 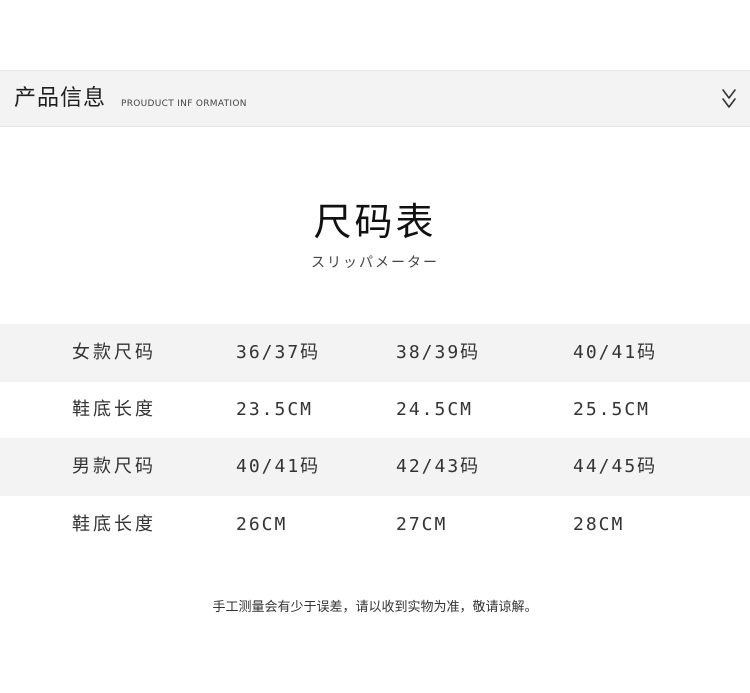 What do you see at coordinates (615, 466) in the screenshot?
I see `table-cell: 44/45码` at bounding box center [615, 466].